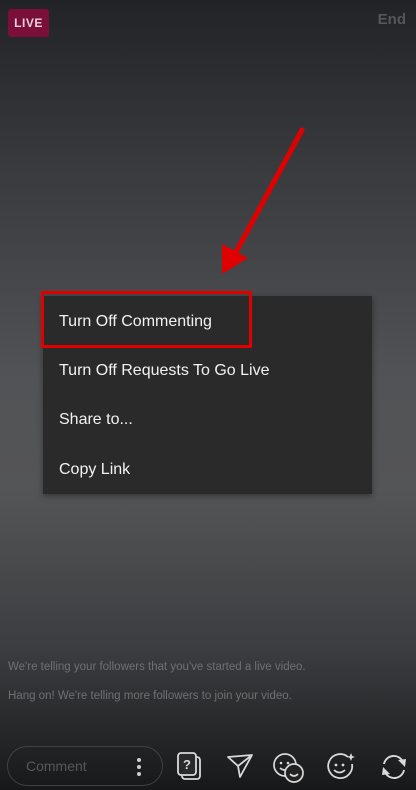  Describe the element at coordinates (76, 766) in the screenshot. I see `comment-input` at that location.